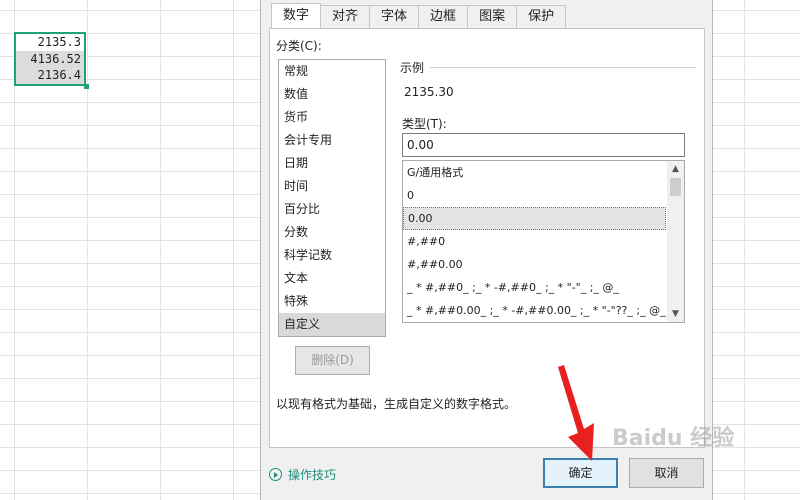  What do you see at coordinates (299, 46) in the screenshot?
I see `category-label: 分类(C):` at bounding box center [299, 46].